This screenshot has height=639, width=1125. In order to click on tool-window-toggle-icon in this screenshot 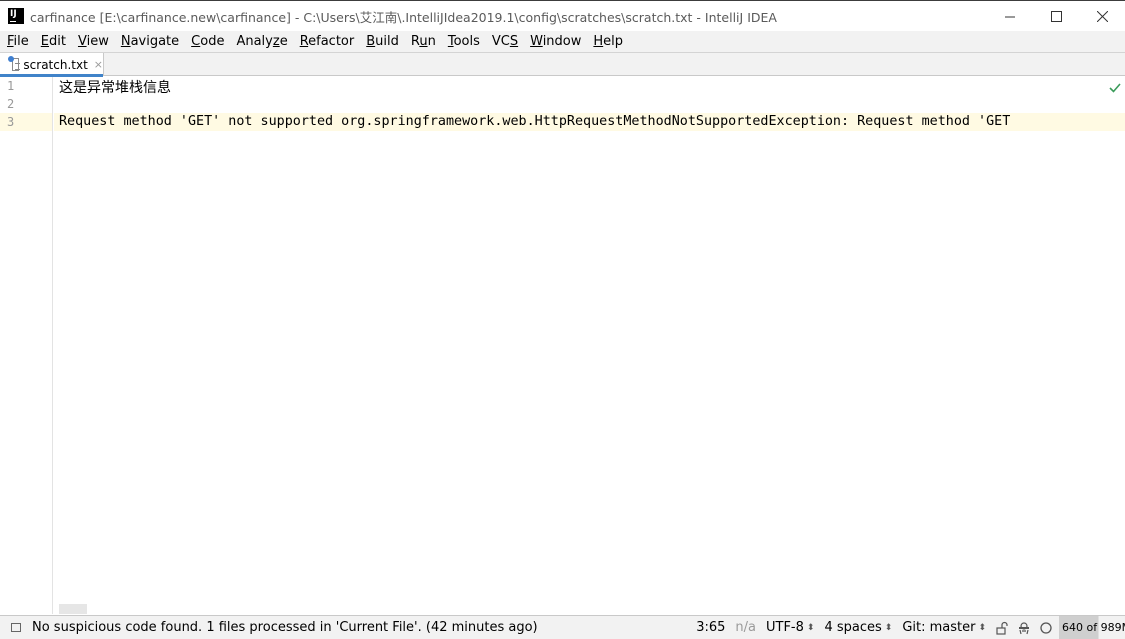, I will do `click(16, 627)`.